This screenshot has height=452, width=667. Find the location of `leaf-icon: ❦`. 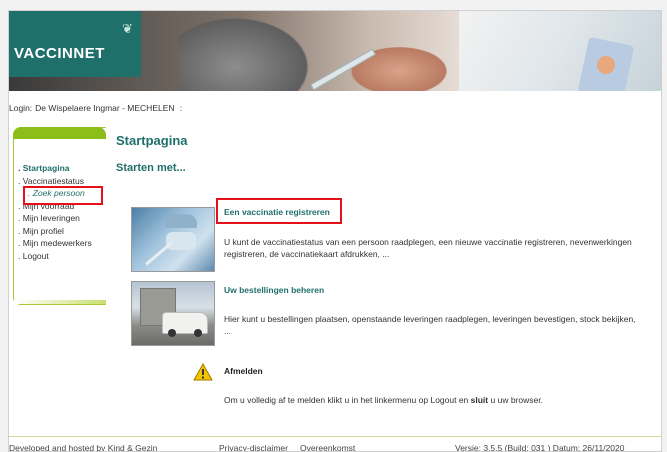

leaf-icon: ❦ is located at coordinates (127, 28).